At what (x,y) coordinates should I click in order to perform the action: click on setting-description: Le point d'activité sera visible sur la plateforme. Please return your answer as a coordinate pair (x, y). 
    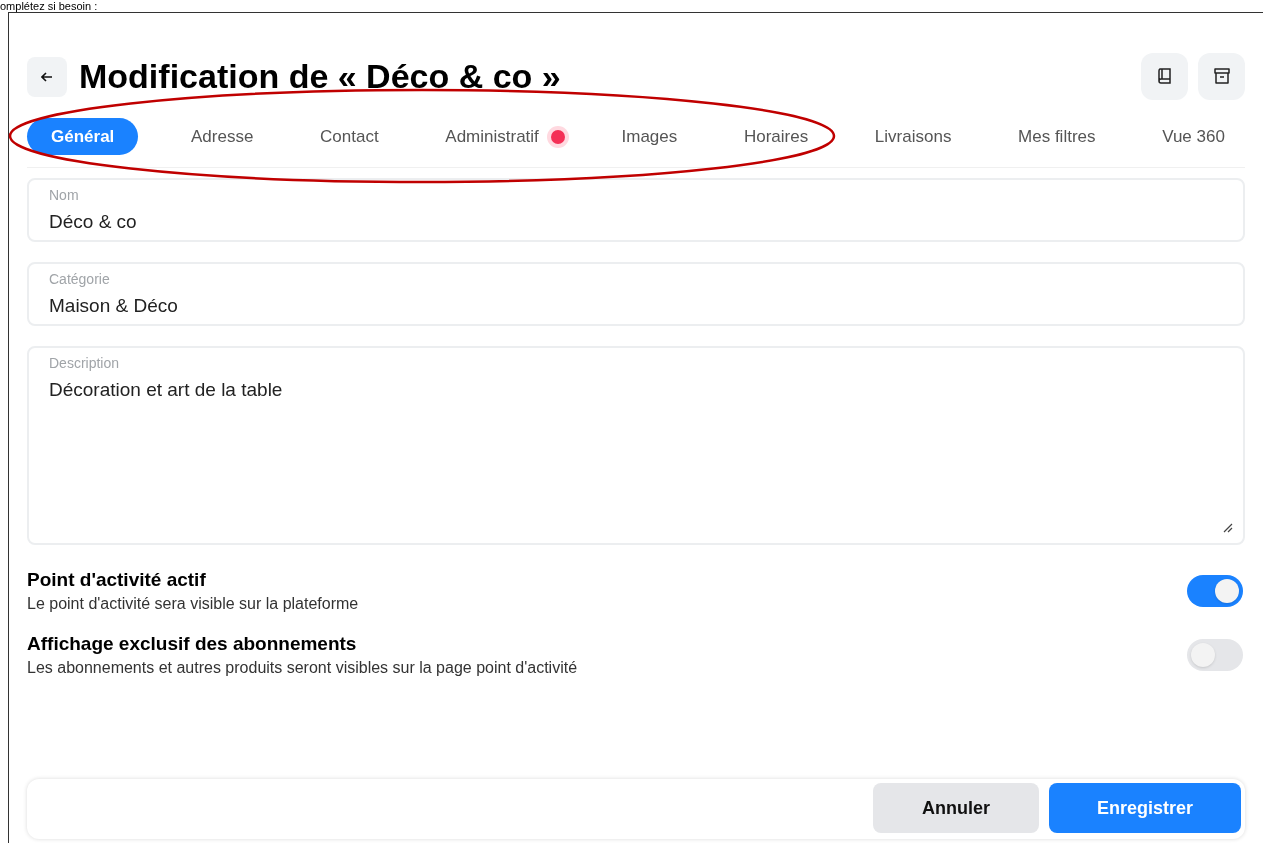
    Looking at the image, I should click on (193, 604).